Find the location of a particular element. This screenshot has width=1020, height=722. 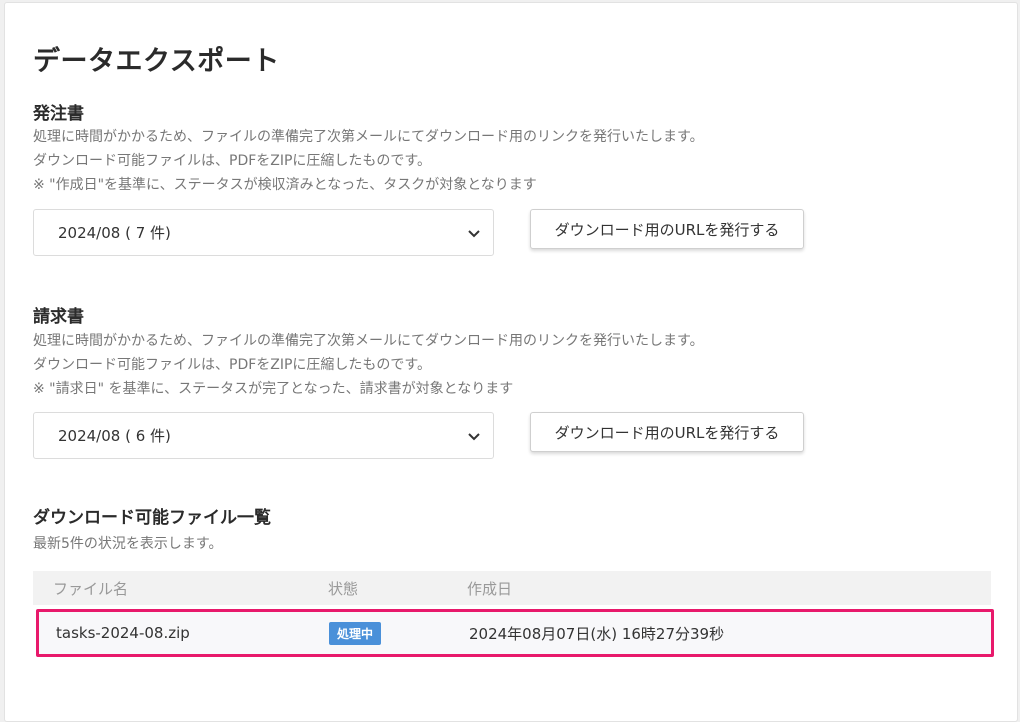

invoice-month-select: 2024/08 ( 6 件) is located at coordinates (263, 435).